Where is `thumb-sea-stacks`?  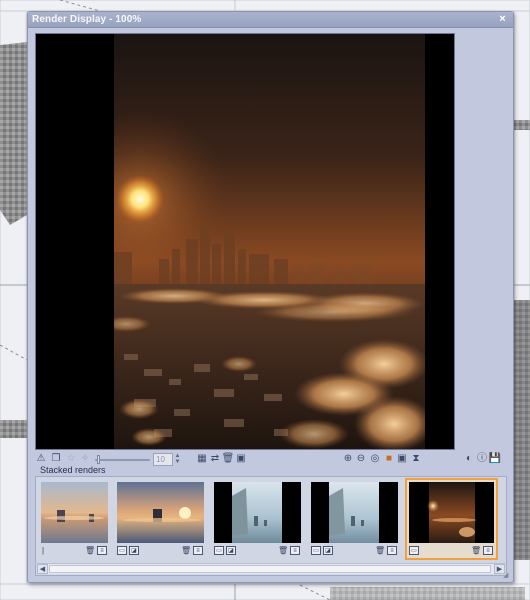
thumb-sea-stacks is located at coordinates (257, 512).